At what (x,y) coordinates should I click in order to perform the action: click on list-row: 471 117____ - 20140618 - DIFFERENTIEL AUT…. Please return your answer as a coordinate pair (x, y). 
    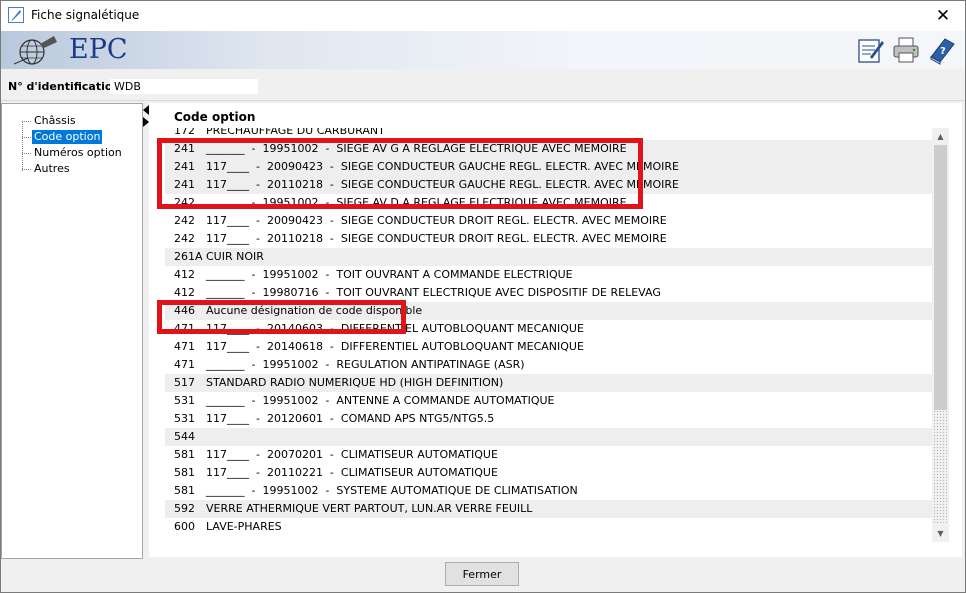
    Looking at the image, I should click on (548, 347).